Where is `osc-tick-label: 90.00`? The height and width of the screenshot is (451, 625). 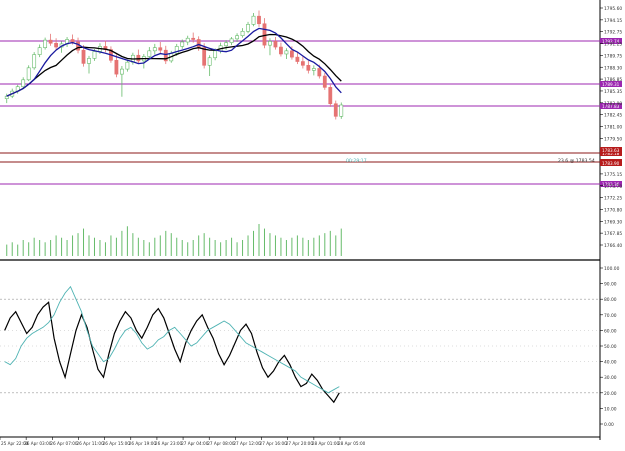
osc-tick-label: 90.00 is located at coordinates (610, 285).